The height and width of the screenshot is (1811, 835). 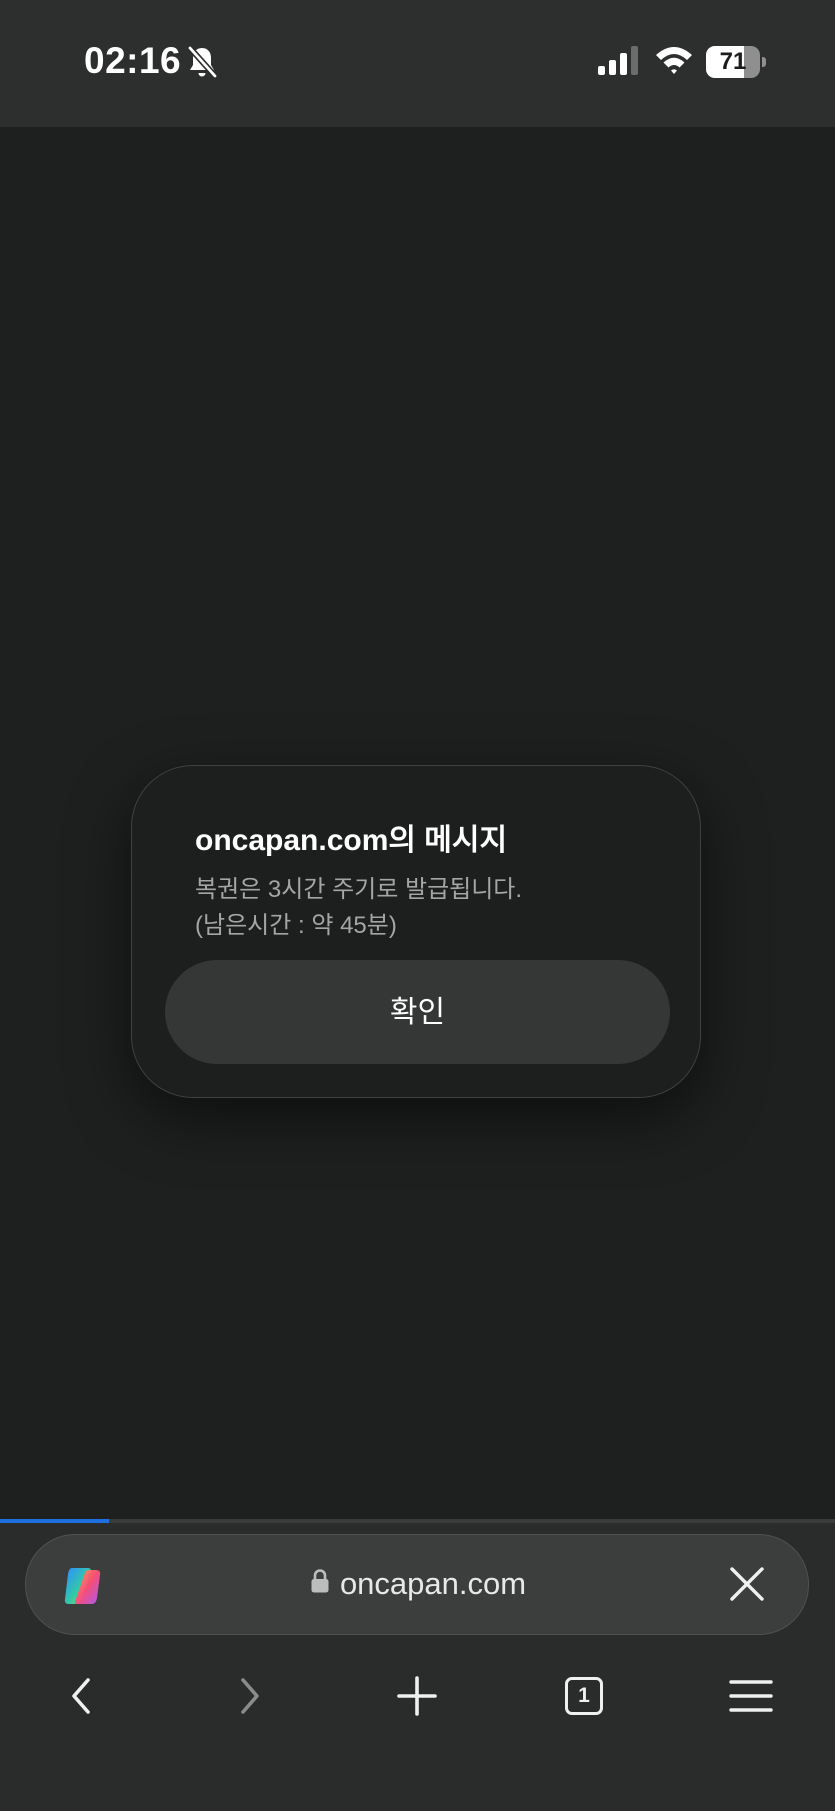 I want to click on address-bar: oncapan.com, so click(x=417, y=1584).